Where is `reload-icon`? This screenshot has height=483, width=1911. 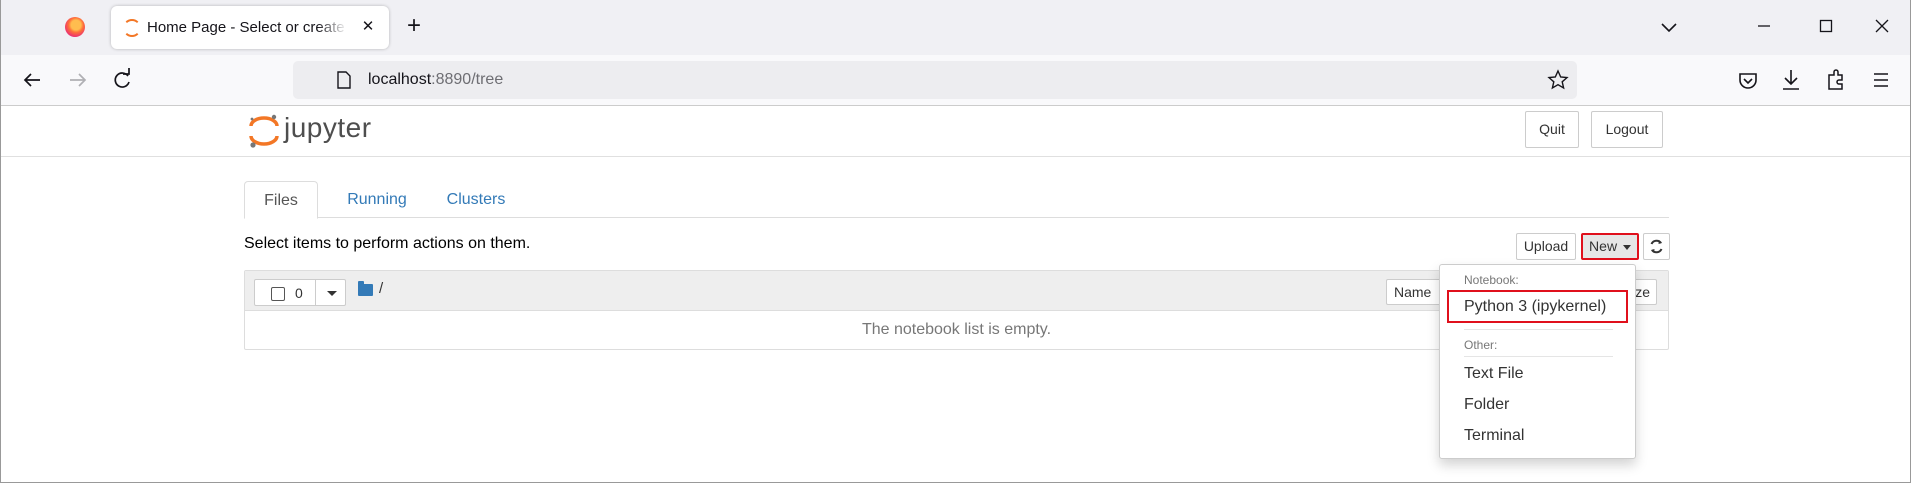 reload-icon is located at coordinates (122, 80).